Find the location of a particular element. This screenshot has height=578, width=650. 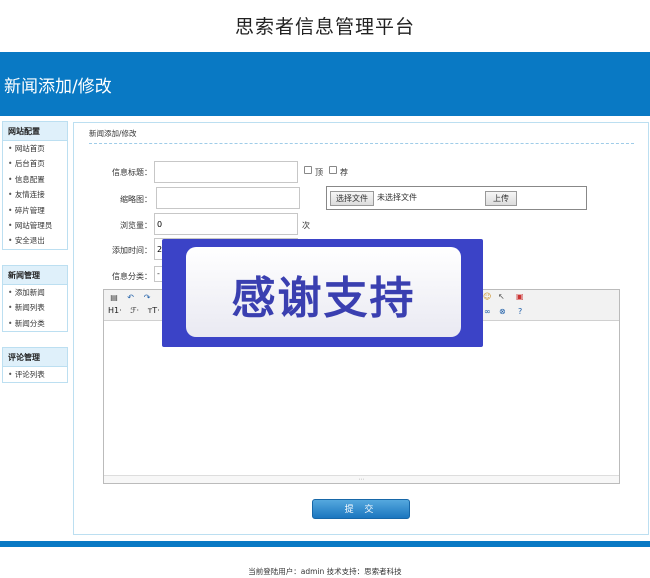

sidebar-item-site-admins: 网站管理员 is located at coordinates (35, 225).